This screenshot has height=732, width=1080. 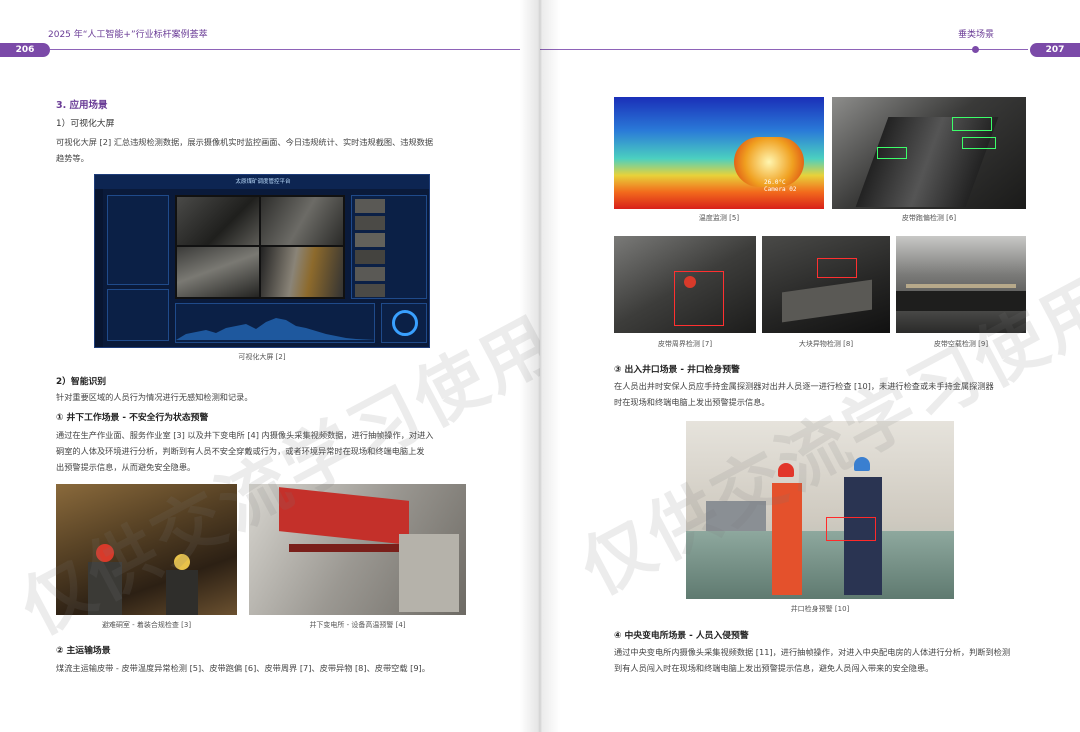 I want to click on fig5-caption: 温度监测 [5], so click(x=719, y=218).